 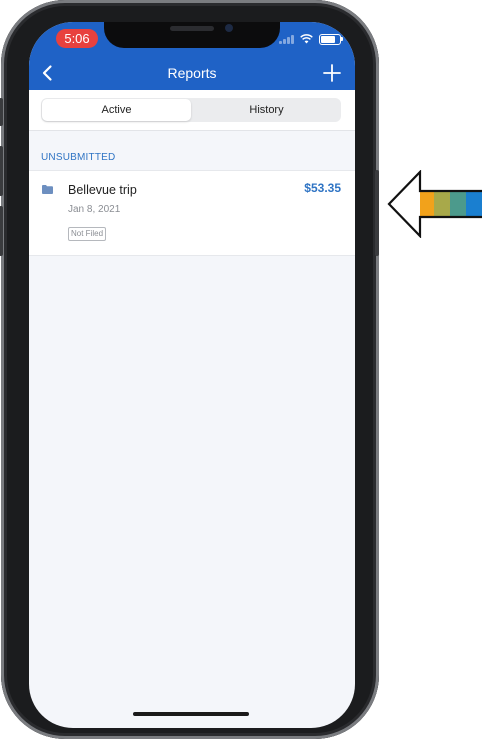 I want to click on section-header-unsubmitted: UNSUBMITTED, so click(x=78, y=157).